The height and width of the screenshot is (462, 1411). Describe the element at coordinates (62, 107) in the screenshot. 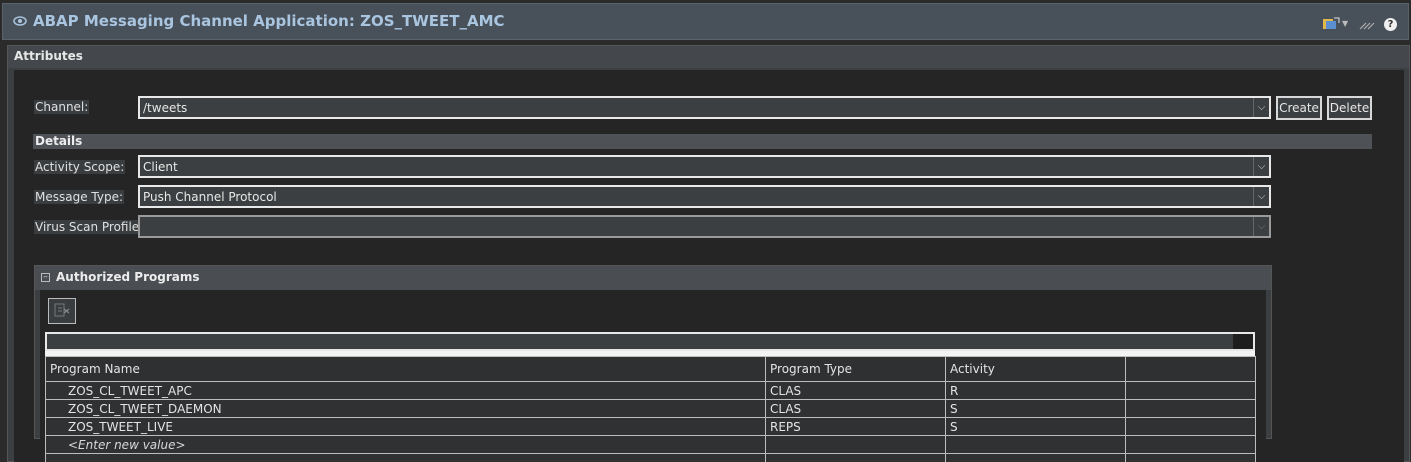

I see `channel-label: Channel:` at that location.